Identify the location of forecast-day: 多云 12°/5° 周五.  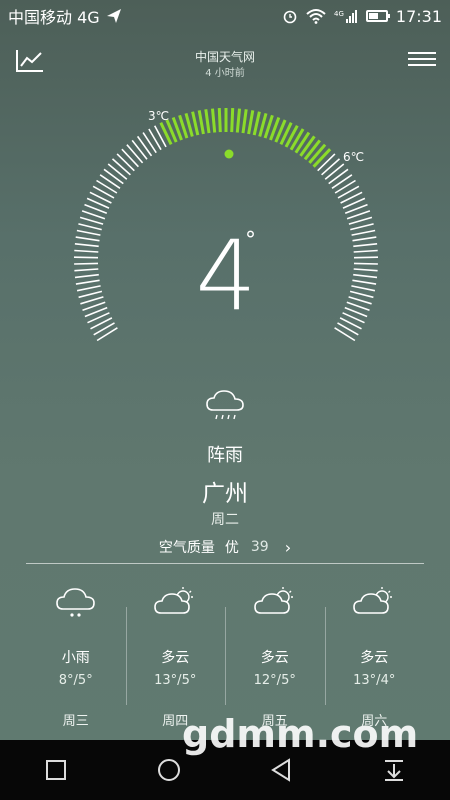
(275, 657).